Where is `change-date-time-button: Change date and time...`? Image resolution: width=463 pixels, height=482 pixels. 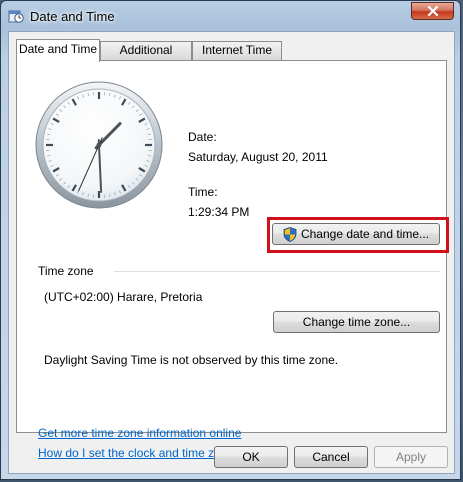
change-date-time-button: Change date and time... is located at coordinates (356, 234).